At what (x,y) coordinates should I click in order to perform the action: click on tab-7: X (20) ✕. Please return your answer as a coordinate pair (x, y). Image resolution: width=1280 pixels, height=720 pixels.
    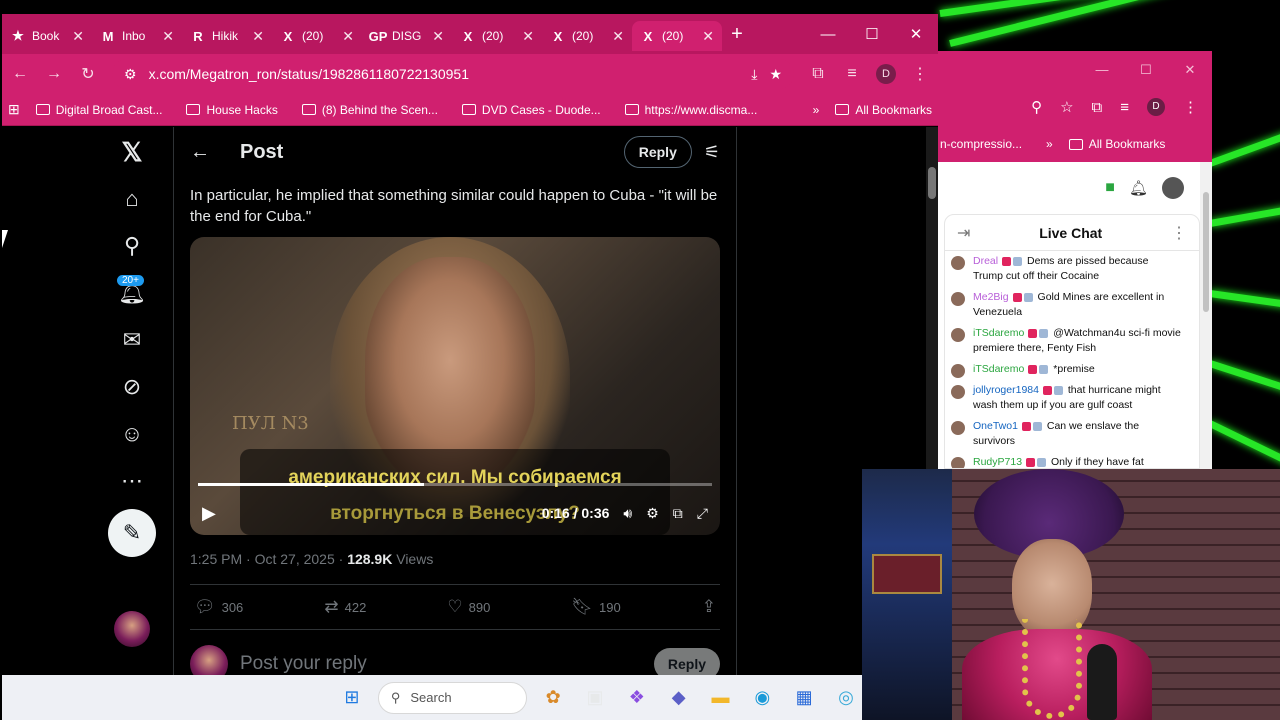
    Looking at the image, I should click on (677, 36).